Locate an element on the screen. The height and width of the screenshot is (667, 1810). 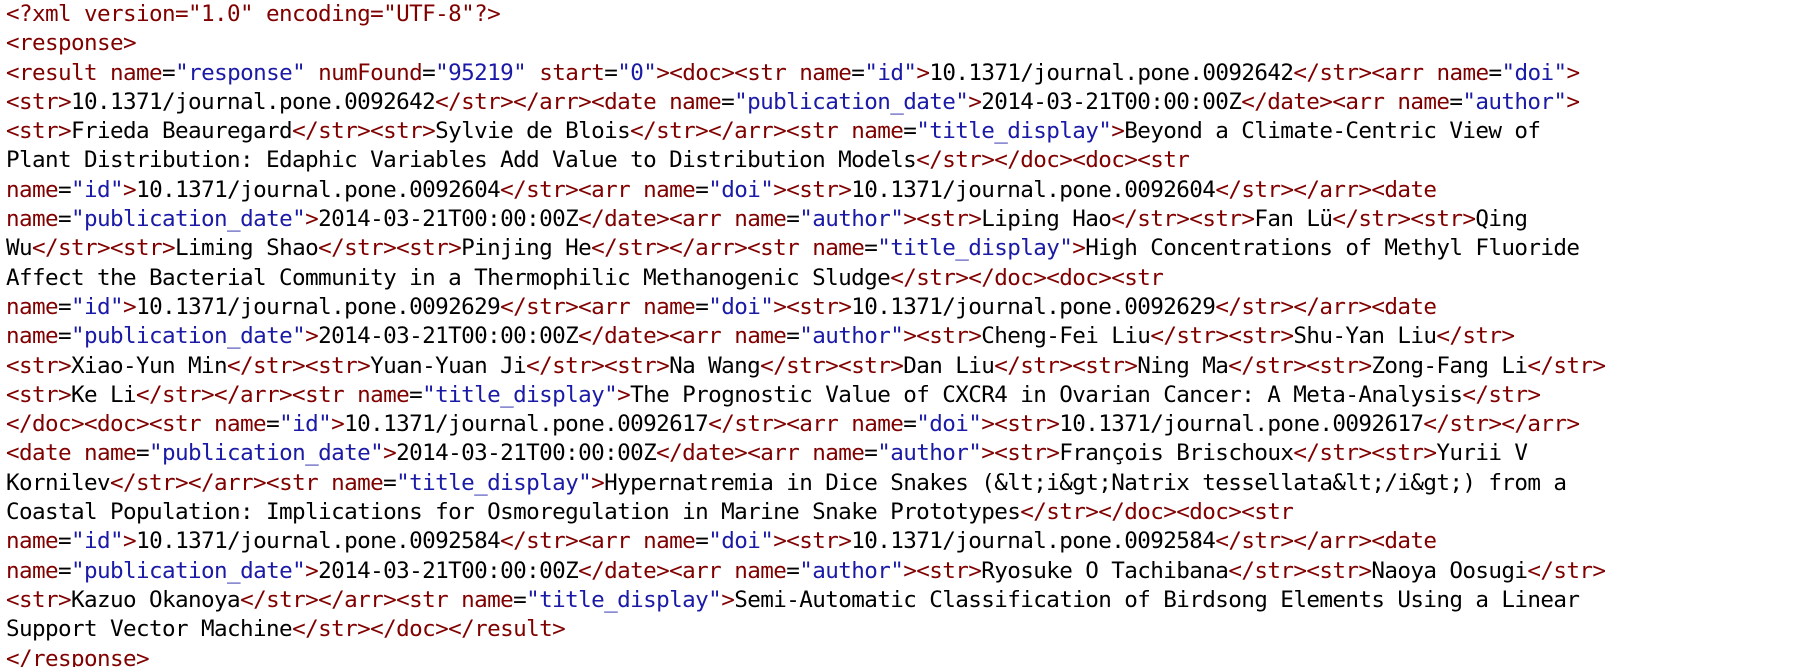
xml-text: 10.1371/journal.pone.0092642 is located at coordinates (1111, 72).